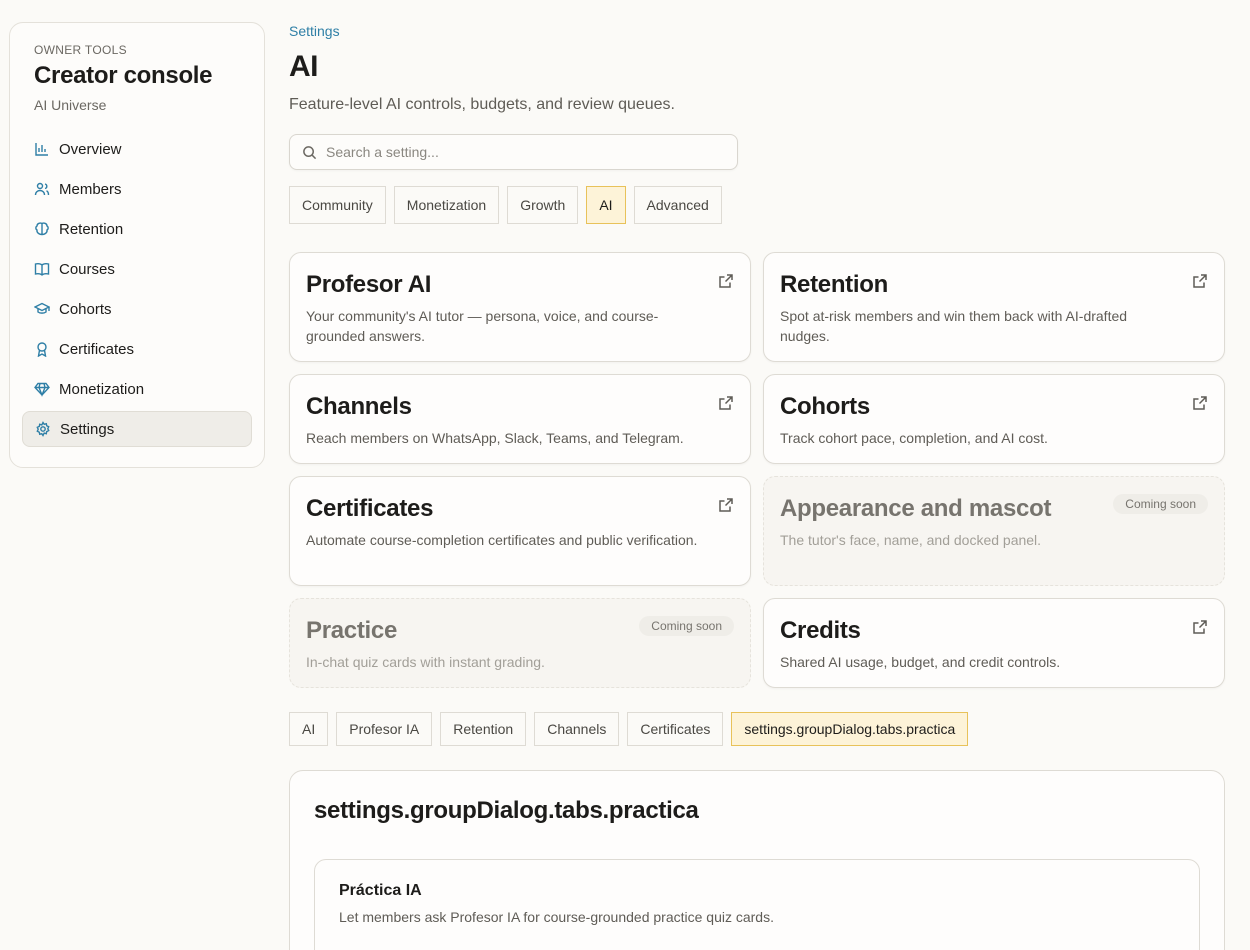  Describe the element at coordinates (675, 729) in the screenshot. I see `group-tab-certificates: Certificates` at that location.